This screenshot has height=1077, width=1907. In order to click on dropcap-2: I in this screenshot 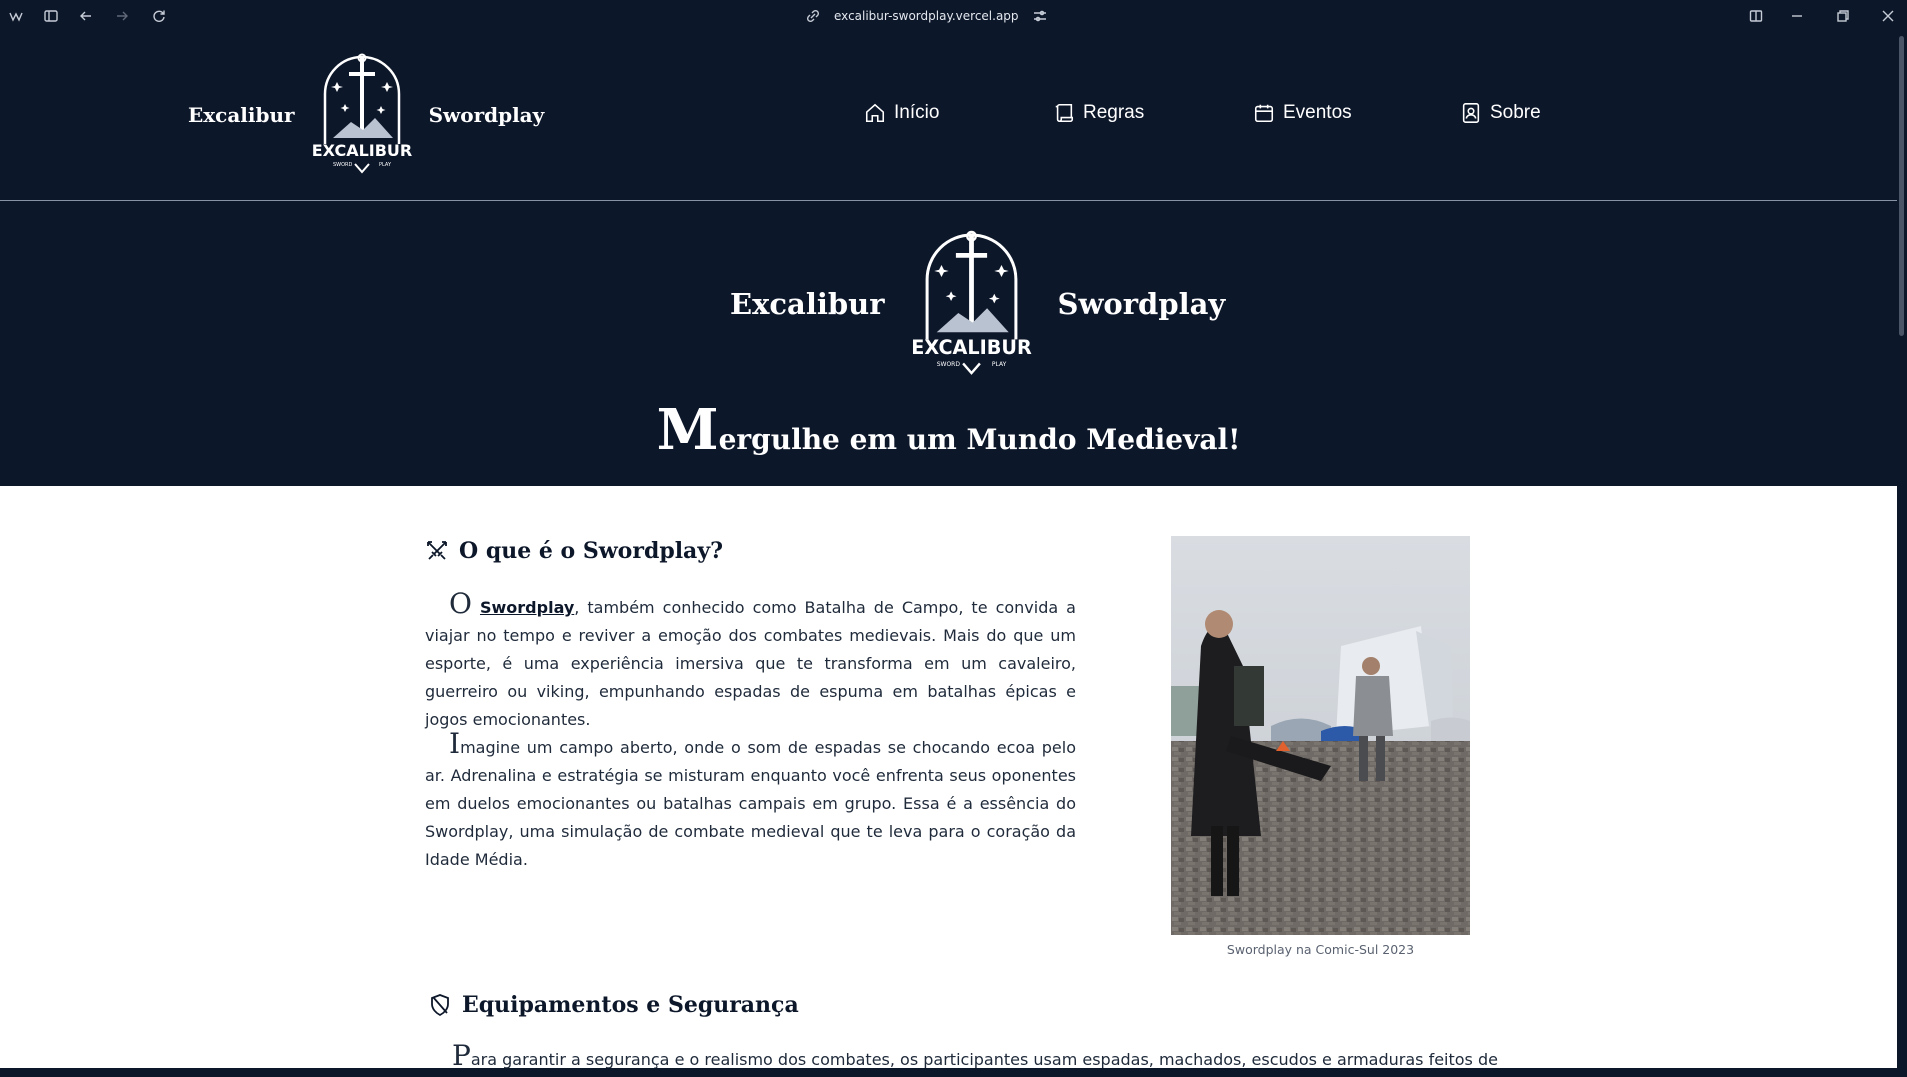, I will do `click(455, 743)`.